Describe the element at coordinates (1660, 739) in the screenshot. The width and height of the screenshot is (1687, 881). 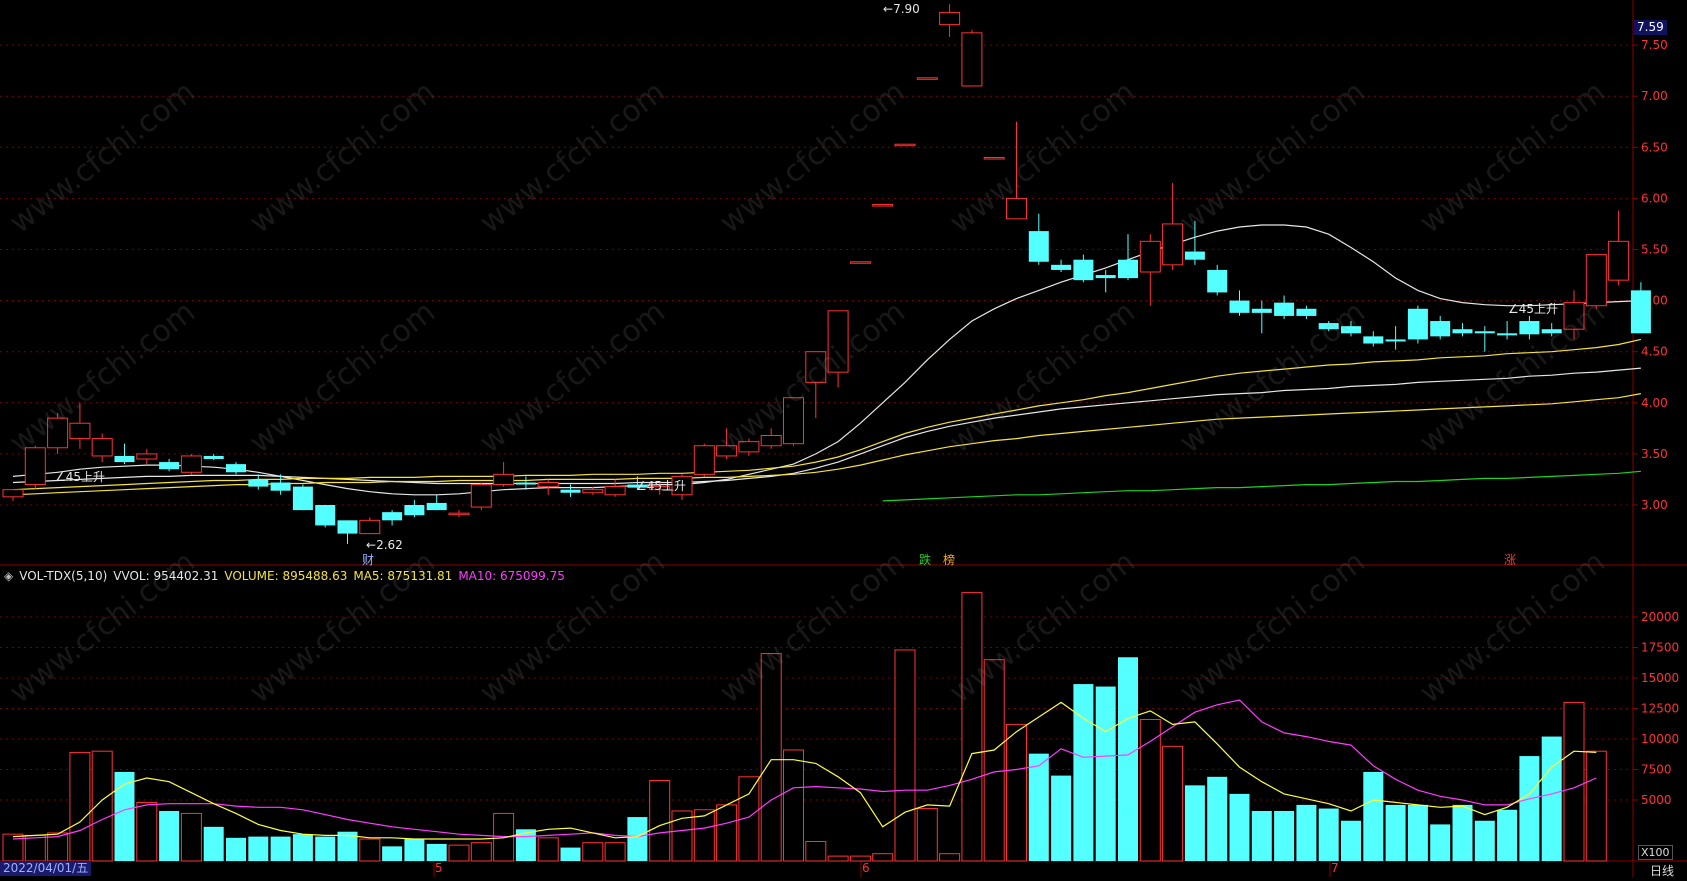
I see `volume-tick-label: 10000` at that location.